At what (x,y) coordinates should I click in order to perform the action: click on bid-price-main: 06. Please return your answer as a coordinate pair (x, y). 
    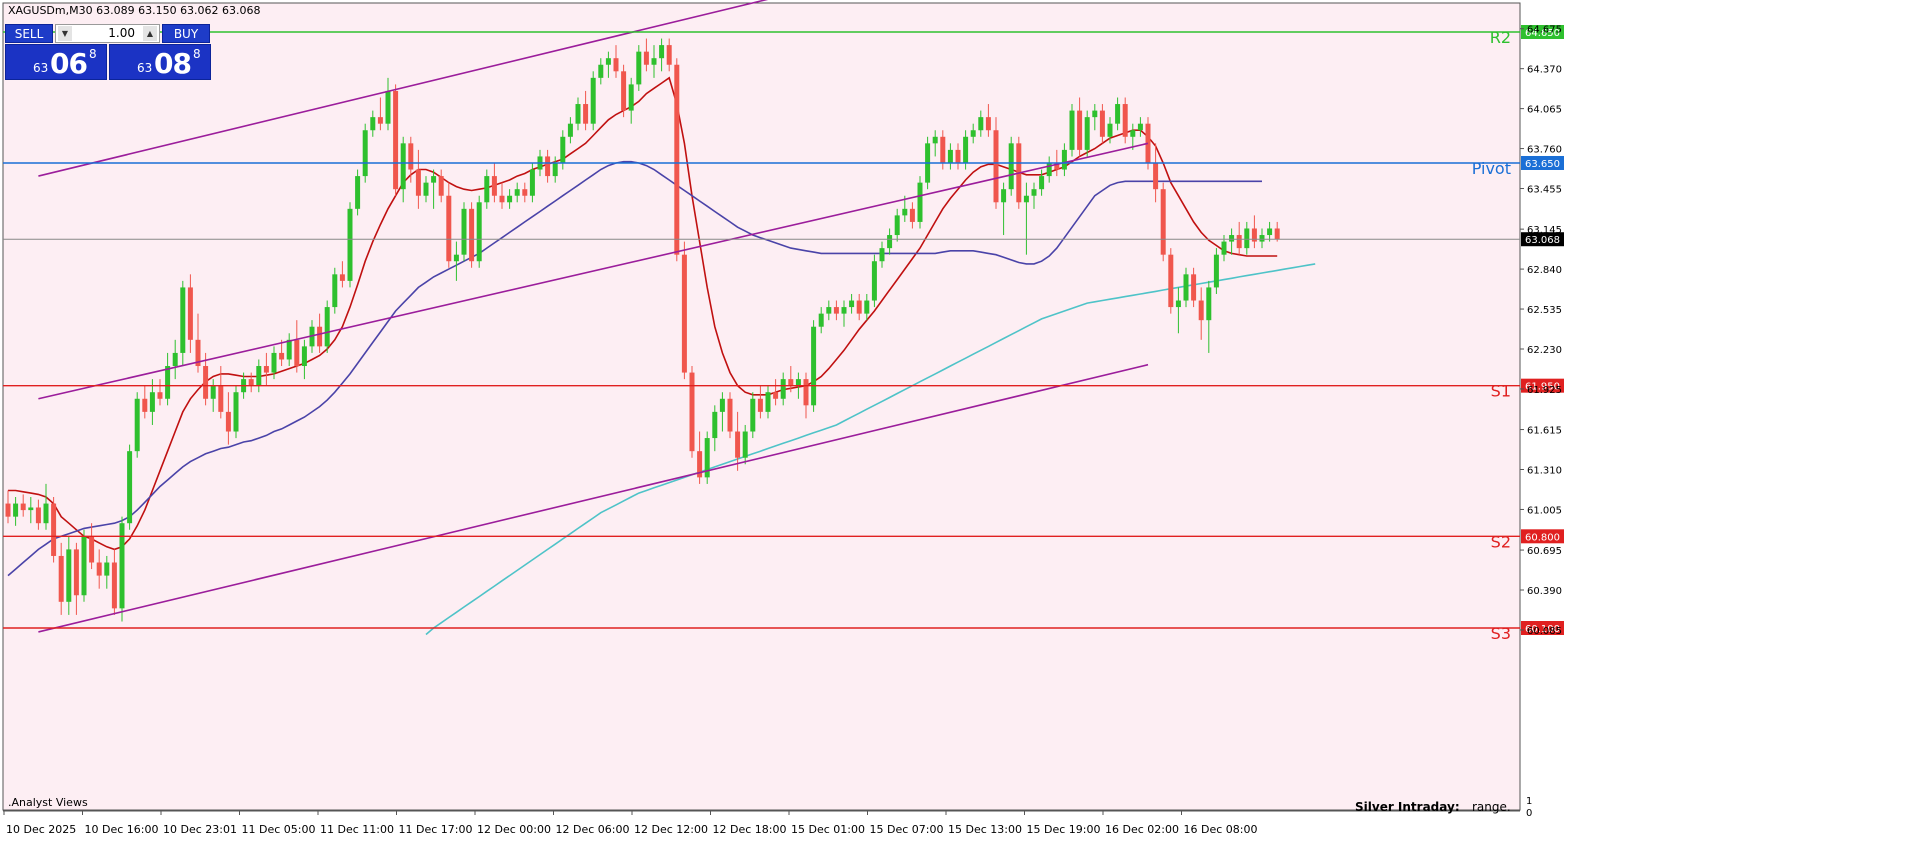
    Looking at the image, I should click on (69, 63).